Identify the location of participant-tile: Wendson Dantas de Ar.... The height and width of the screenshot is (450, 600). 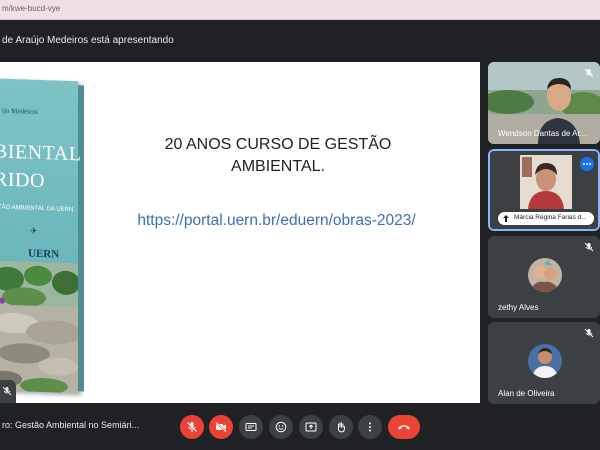
(544, 103).